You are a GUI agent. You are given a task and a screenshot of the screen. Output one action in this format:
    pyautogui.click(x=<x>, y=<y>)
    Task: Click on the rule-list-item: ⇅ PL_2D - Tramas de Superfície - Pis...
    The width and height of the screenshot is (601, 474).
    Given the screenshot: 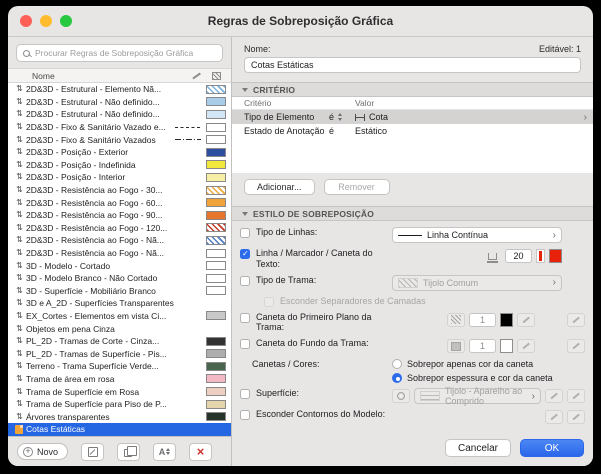 What is the action you would take?
    pyautogui.click(x=119, y=353)
    